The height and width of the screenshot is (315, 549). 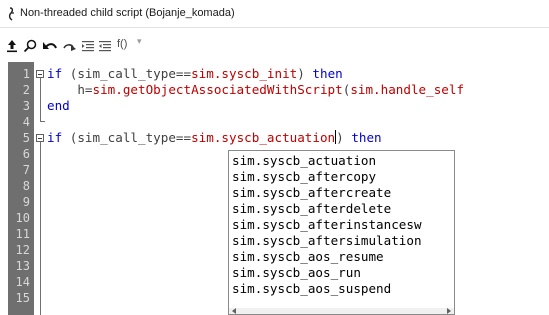 I want to click on code-line: end, so click(x=58, y=106).